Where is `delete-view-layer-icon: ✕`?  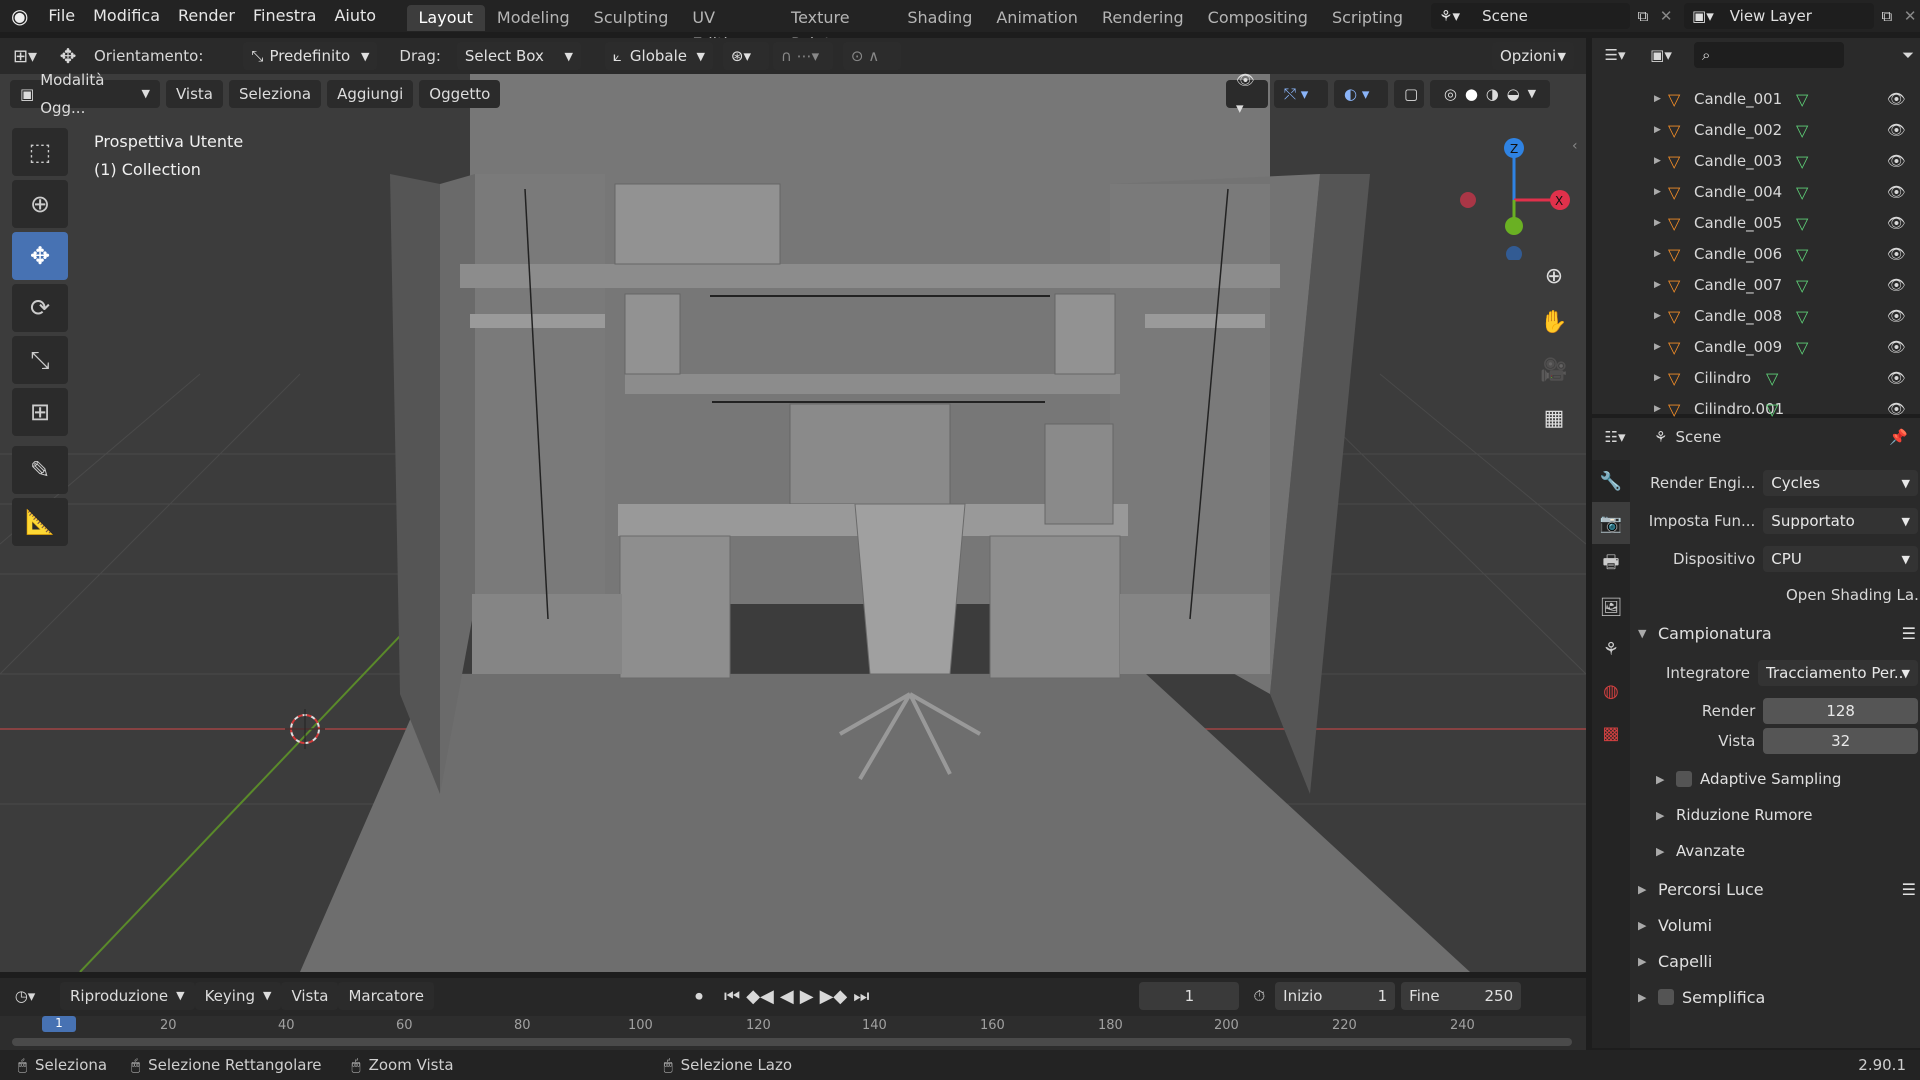
delete-view-layer-icon: ✕ is located at coordinates (1910, 16).